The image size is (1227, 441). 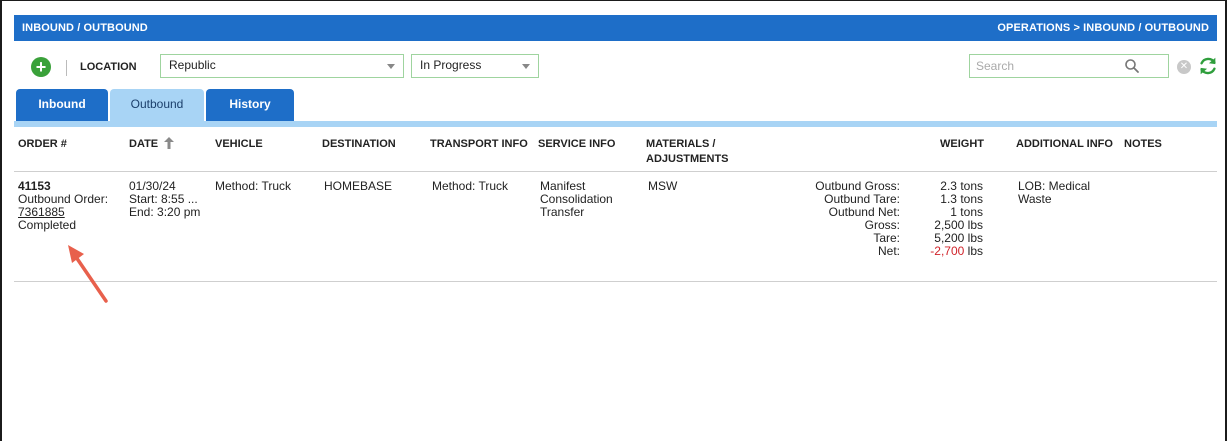 What do you see at coordinates (157, 105) in the screenshot?
I see `tab-outbound: Outbound` at bounding box center [157, 105].